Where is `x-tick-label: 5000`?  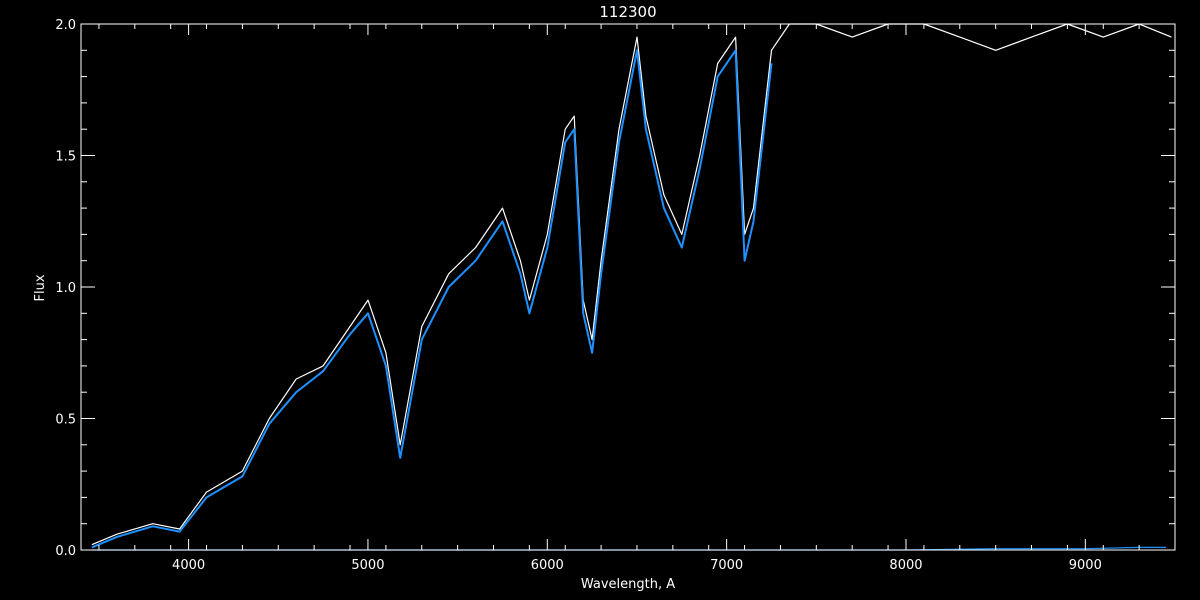 x-tick-label: 5000 is located at coordinates (367, 565).